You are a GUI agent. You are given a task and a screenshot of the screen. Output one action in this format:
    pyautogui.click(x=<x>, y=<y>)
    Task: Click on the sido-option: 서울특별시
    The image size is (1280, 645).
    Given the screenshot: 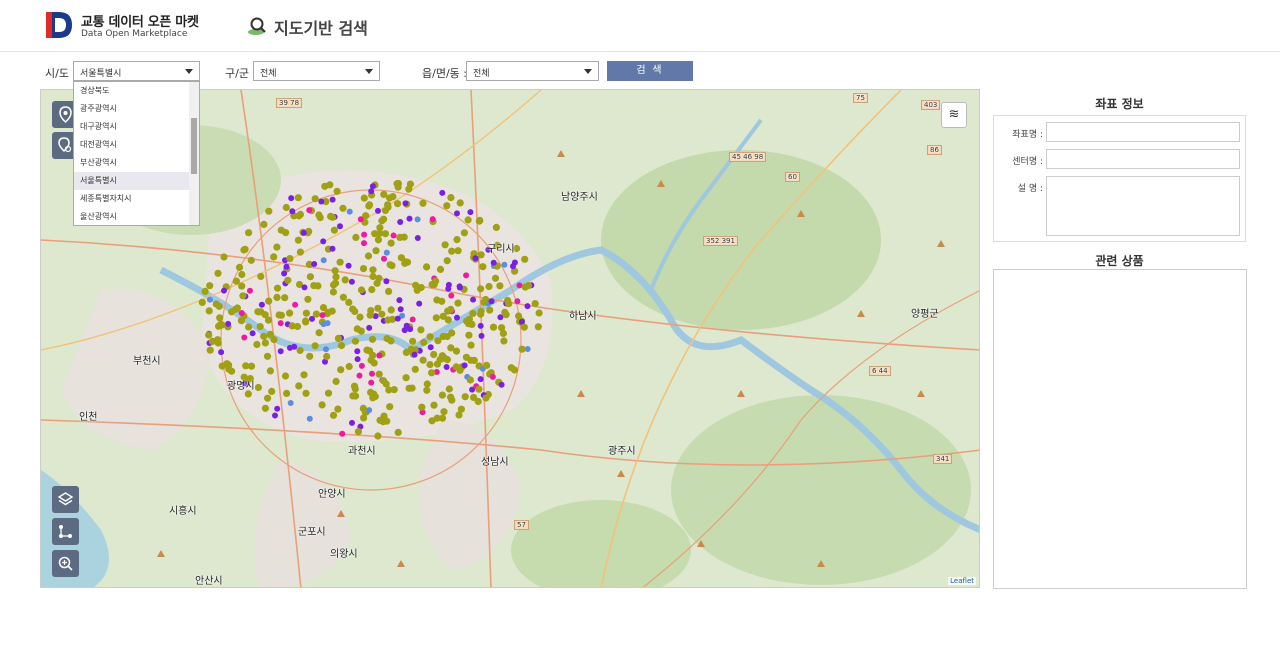 What is the action you would take?
    pyautogui.click(x=131, y=181)
    